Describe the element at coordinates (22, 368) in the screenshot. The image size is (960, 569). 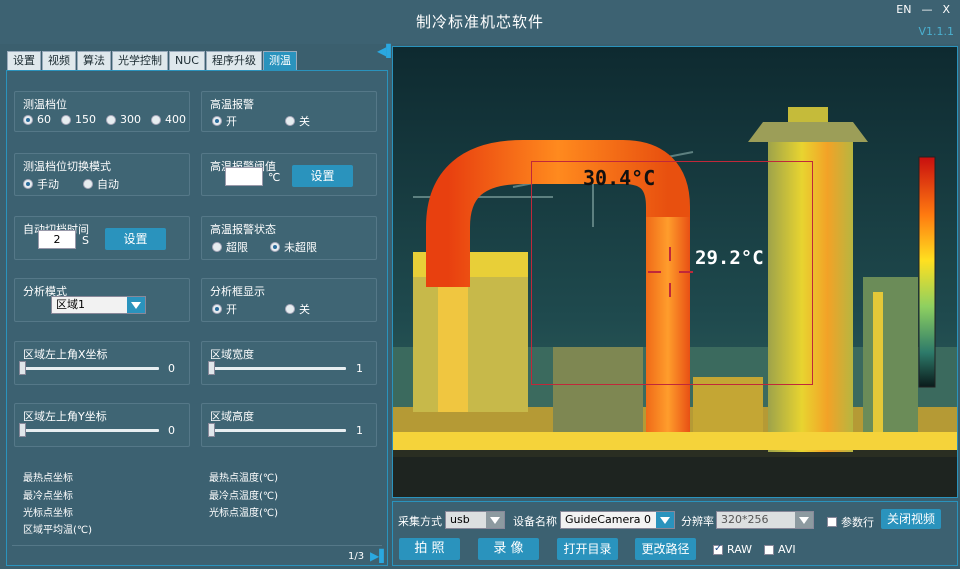
I see `roi-x-slider-handle` at that location.